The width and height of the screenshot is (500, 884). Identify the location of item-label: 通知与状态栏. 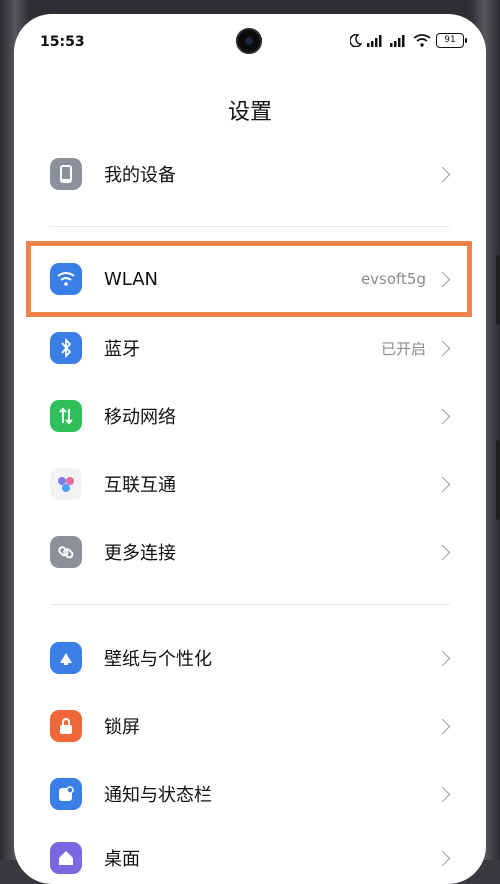
(158, 795).